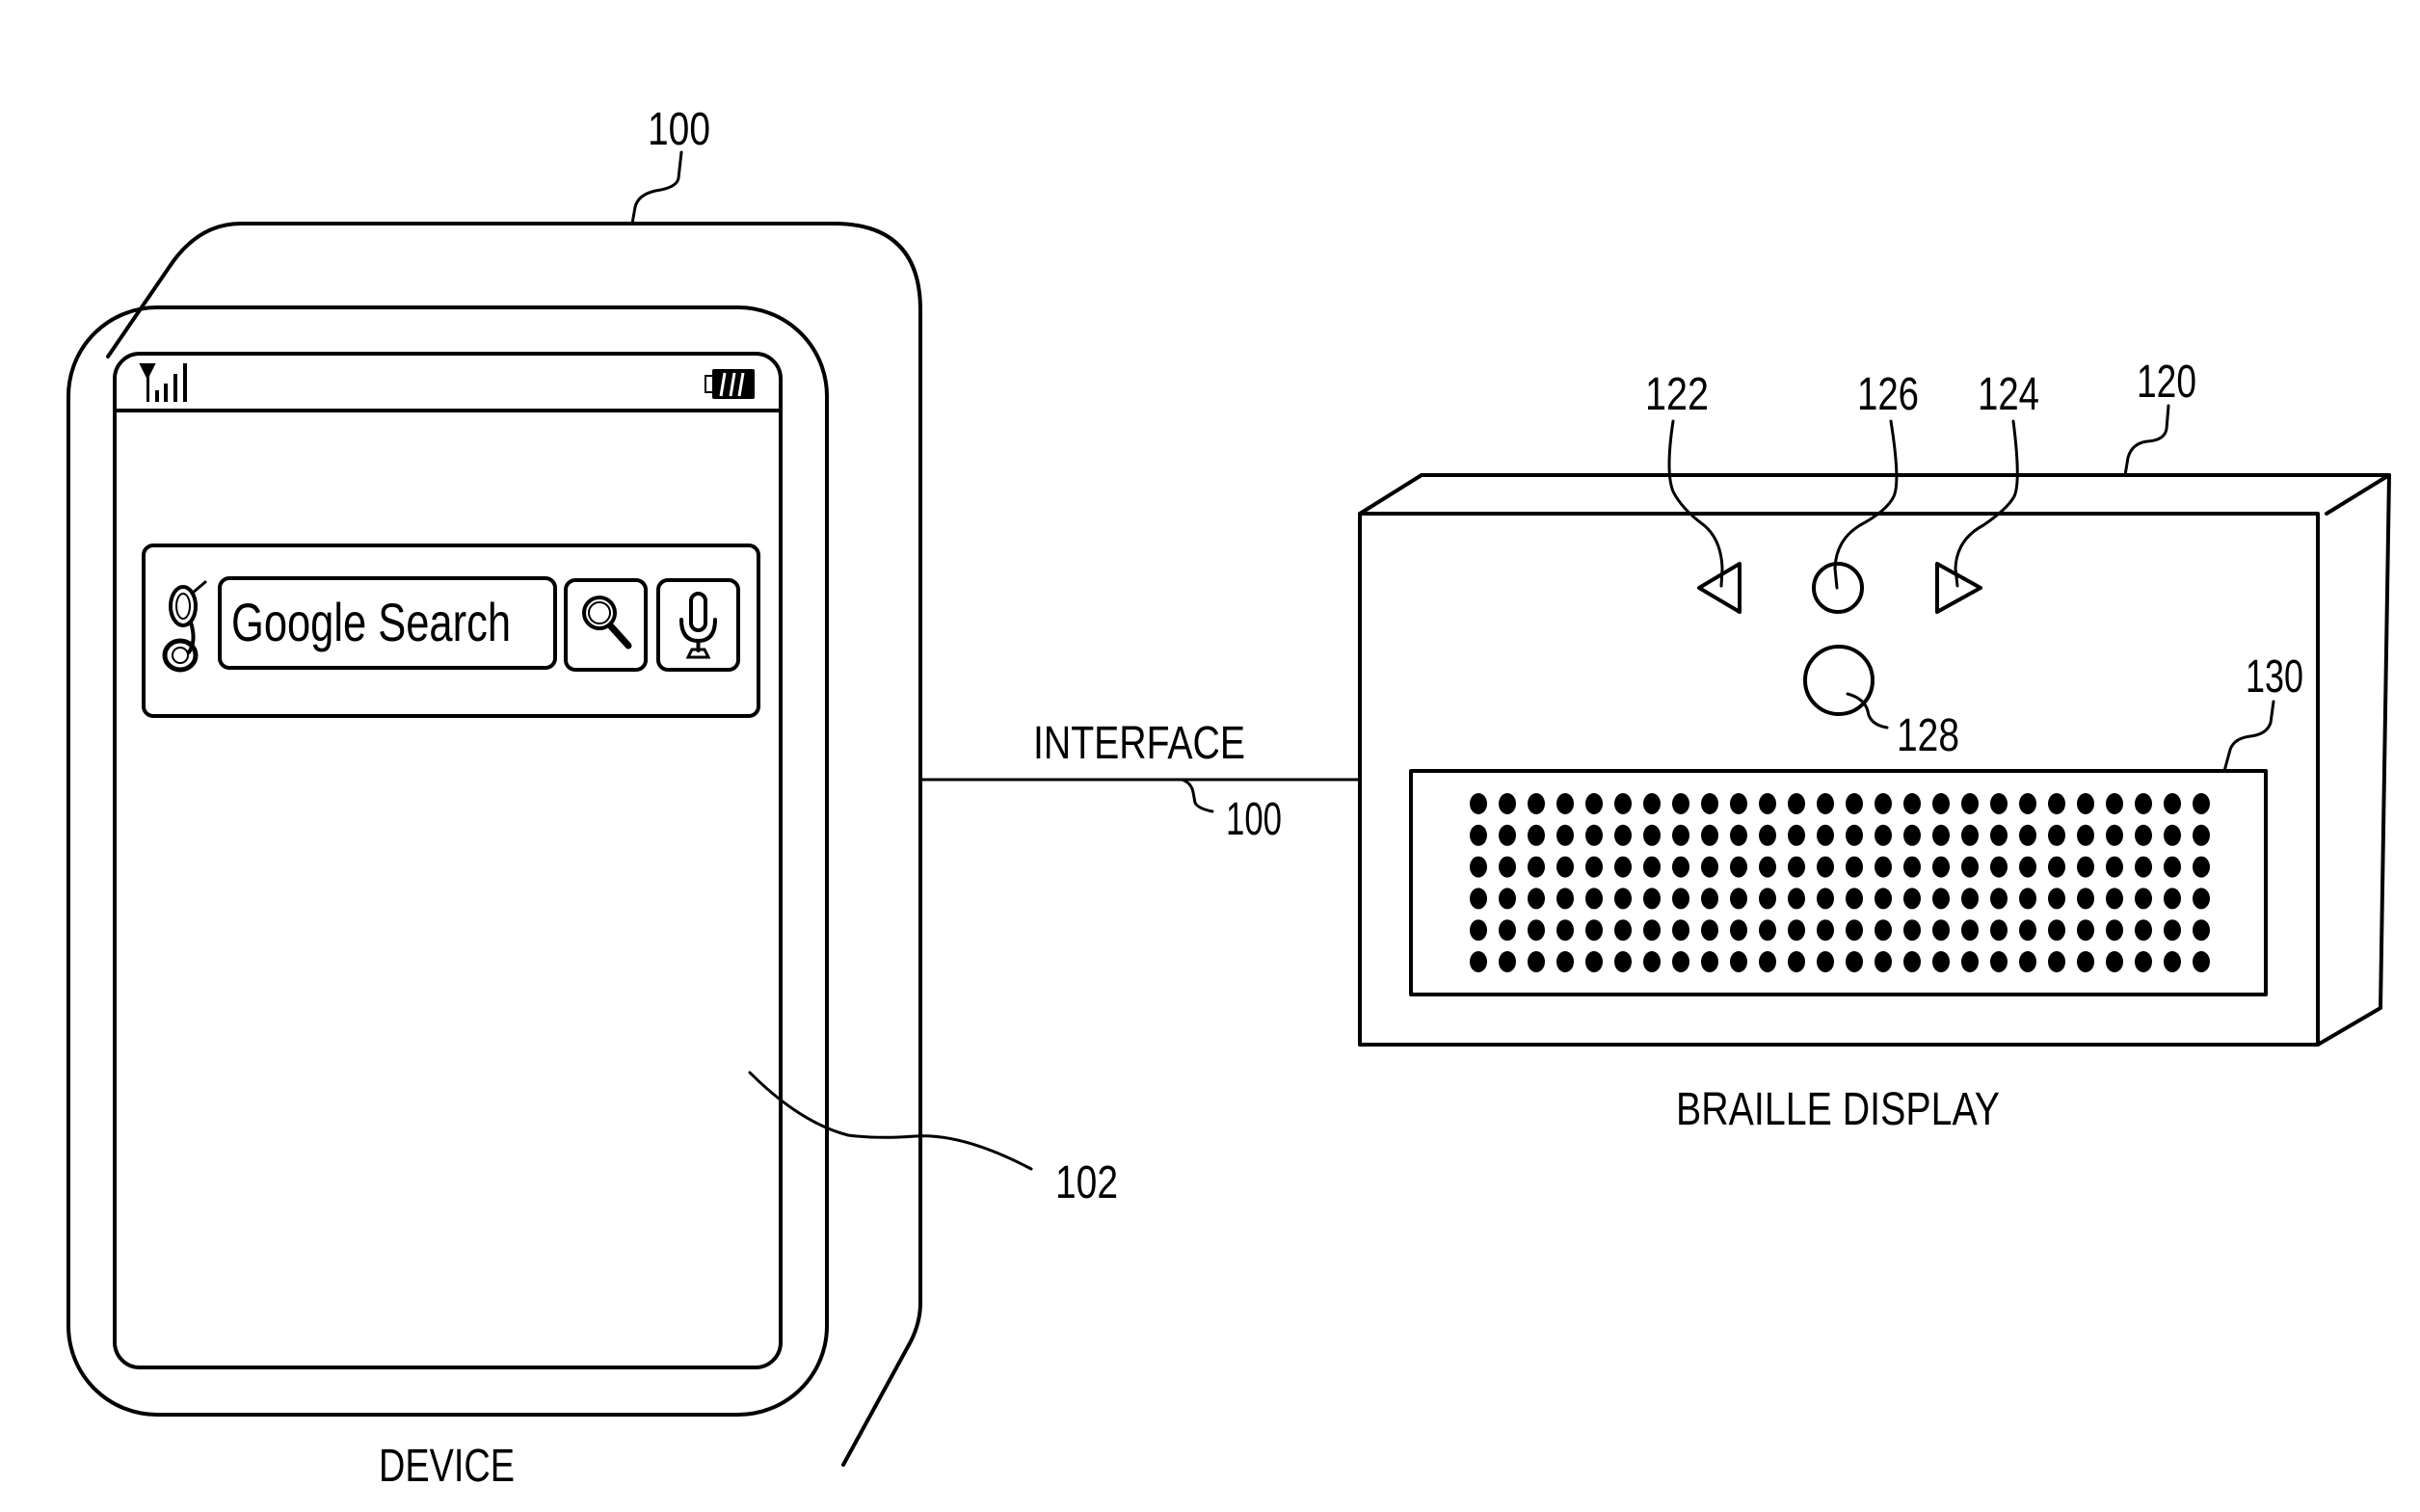 This screenshot has height=1512, width=2420. Describe the element at coordinates (1840, 882) in the screenshot. I see `braille-dot-grid` at that location.